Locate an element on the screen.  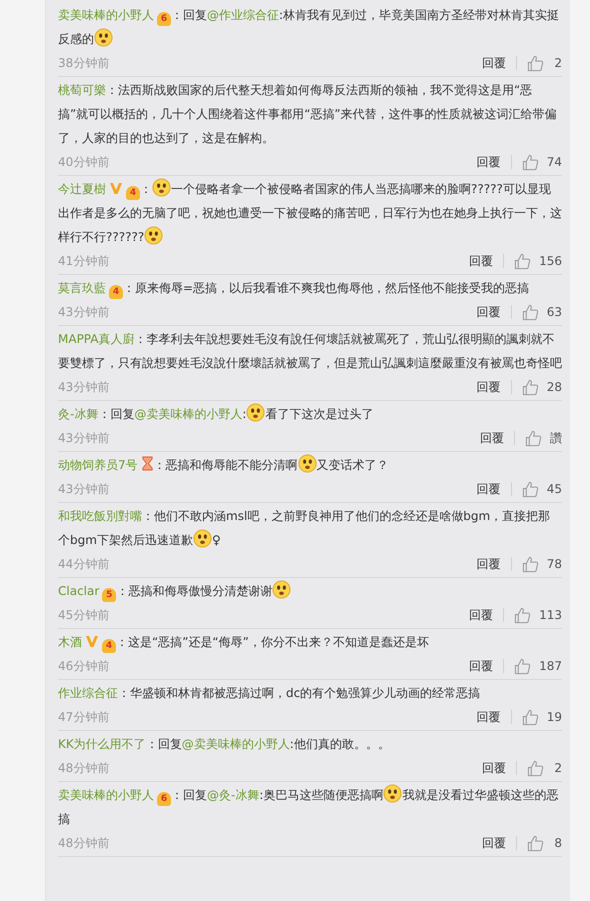
username-link: 灸-冰舞 is located at coordinates (78, 414).